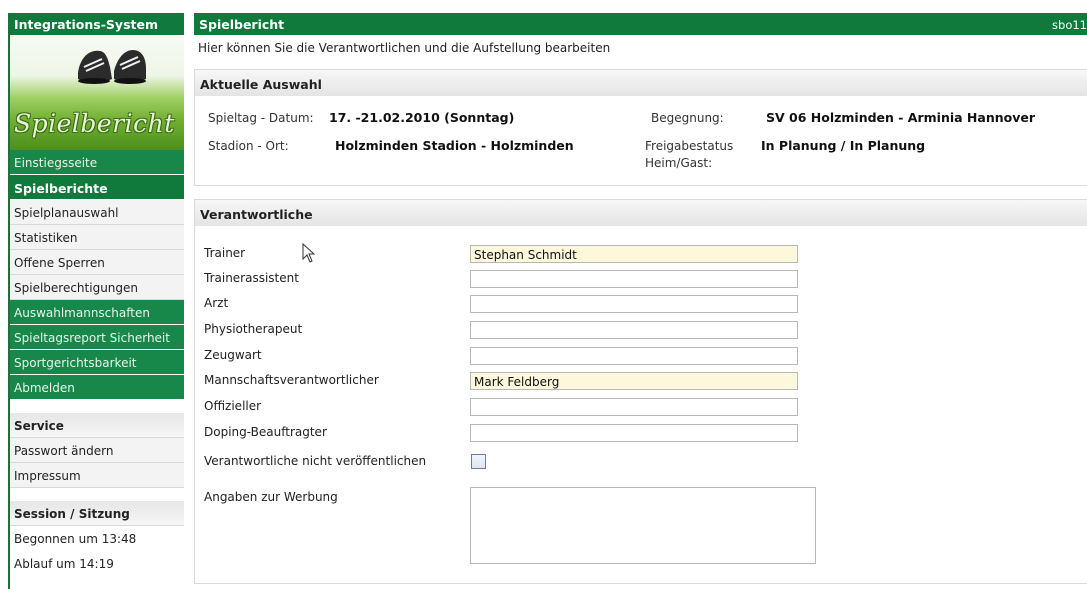 This screenshot has width=1087, height=589. I want to click on matchday-label: Spieltag - Datum:, so click(261, 118).